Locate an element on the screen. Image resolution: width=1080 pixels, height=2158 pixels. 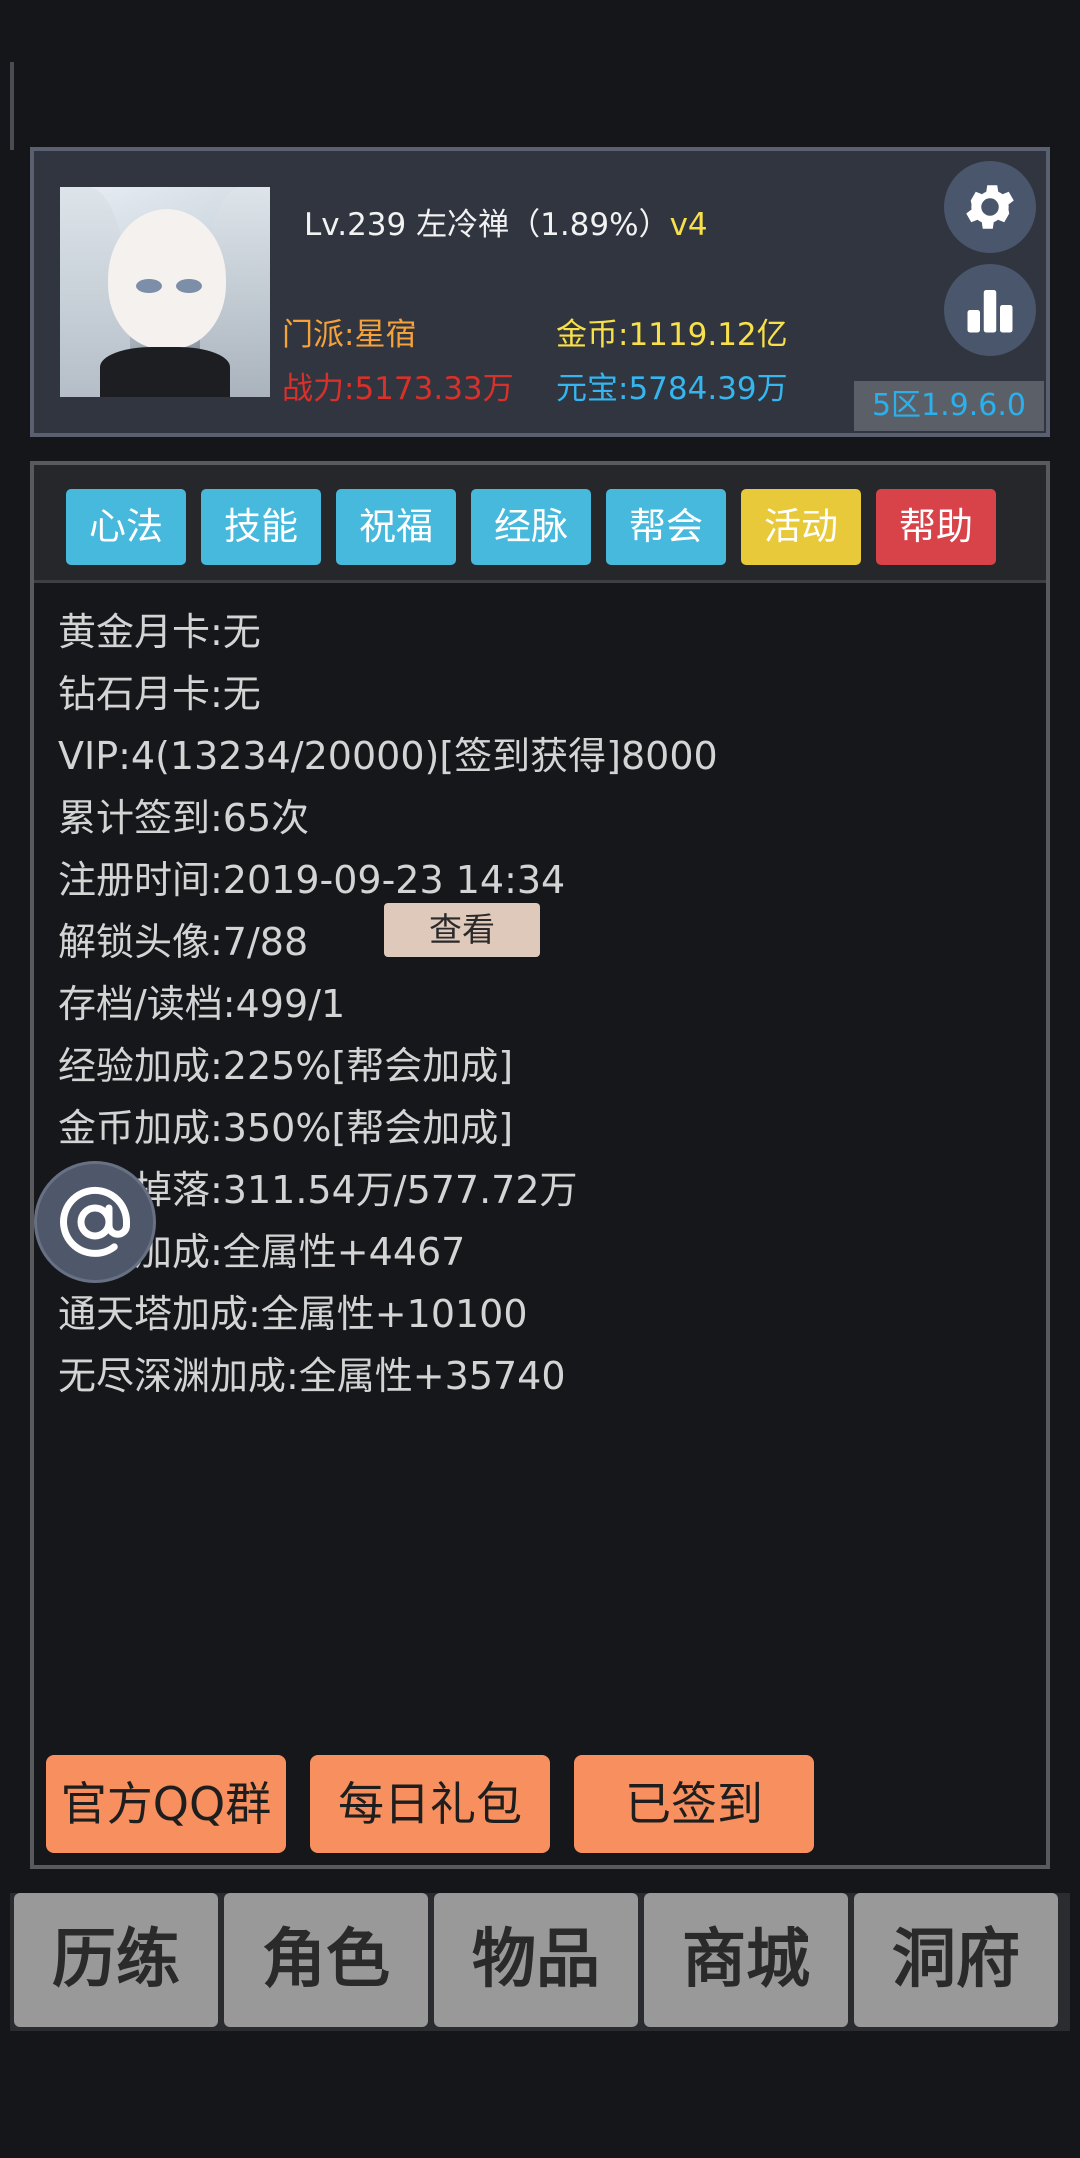
tab-events: 活动 is located at coordinates (801, 527).